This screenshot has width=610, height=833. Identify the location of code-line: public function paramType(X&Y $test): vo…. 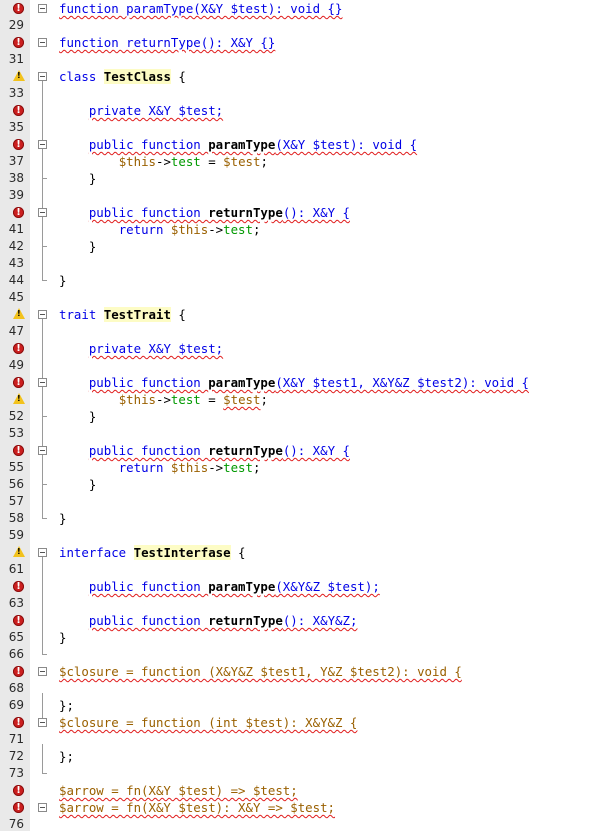
(305, 144).